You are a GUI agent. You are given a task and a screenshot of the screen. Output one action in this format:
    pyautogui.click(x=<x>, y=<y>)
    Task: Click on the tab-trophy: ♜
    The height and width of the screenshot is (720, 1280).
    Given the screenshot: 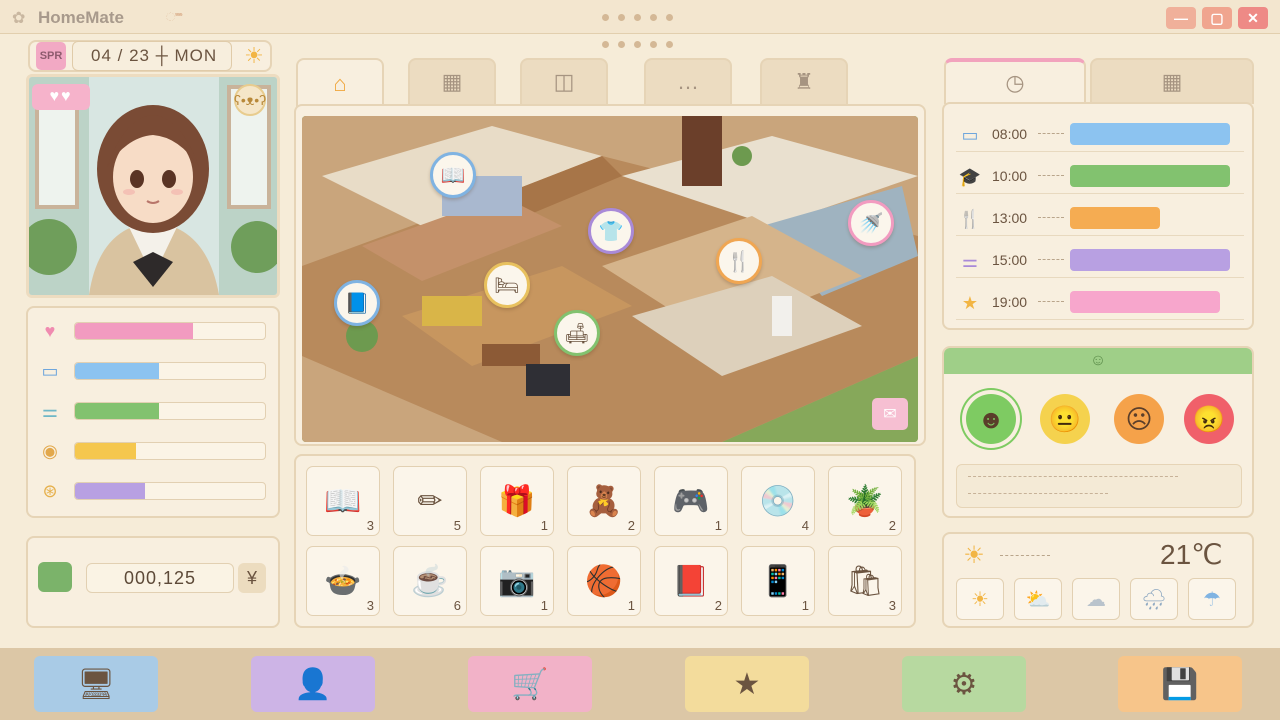 What is the action you would take?
    pyautogui.click(x=804, y=81)
    